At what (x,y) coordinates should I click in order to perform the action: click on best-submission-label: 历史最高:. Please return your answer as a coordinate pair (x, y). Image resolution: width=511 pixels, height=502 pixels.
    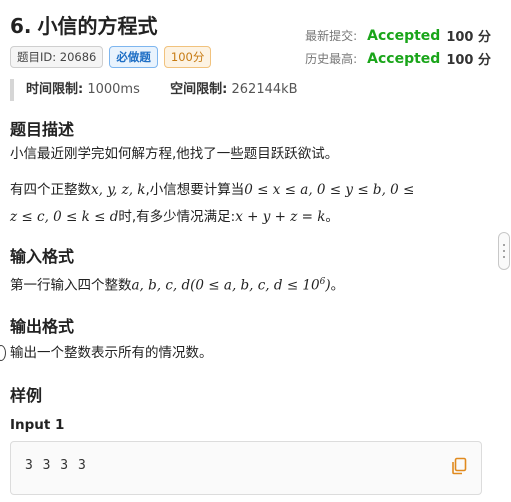
    Looking at the image, I should click on (331, 59).